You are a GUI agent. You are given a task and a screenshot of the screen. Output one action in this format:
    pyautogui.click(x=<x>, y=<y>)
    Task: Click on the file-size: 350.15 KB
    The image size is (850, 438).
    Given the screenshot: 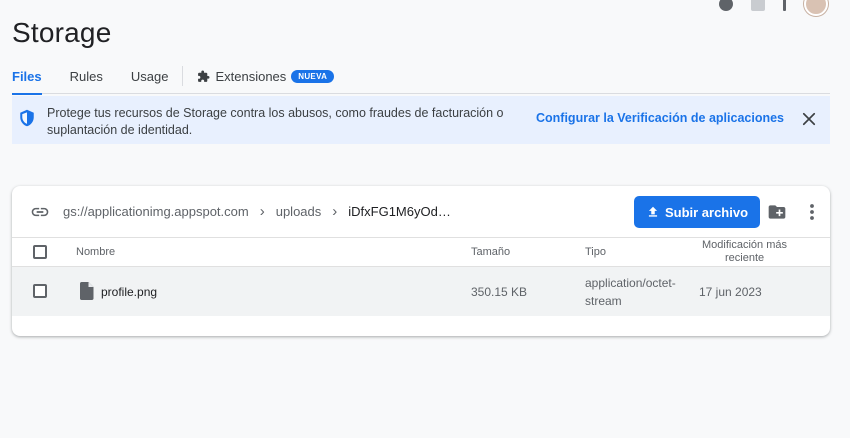 What is the action you would take?
    pyautogui.click(x=499, y=292)
    